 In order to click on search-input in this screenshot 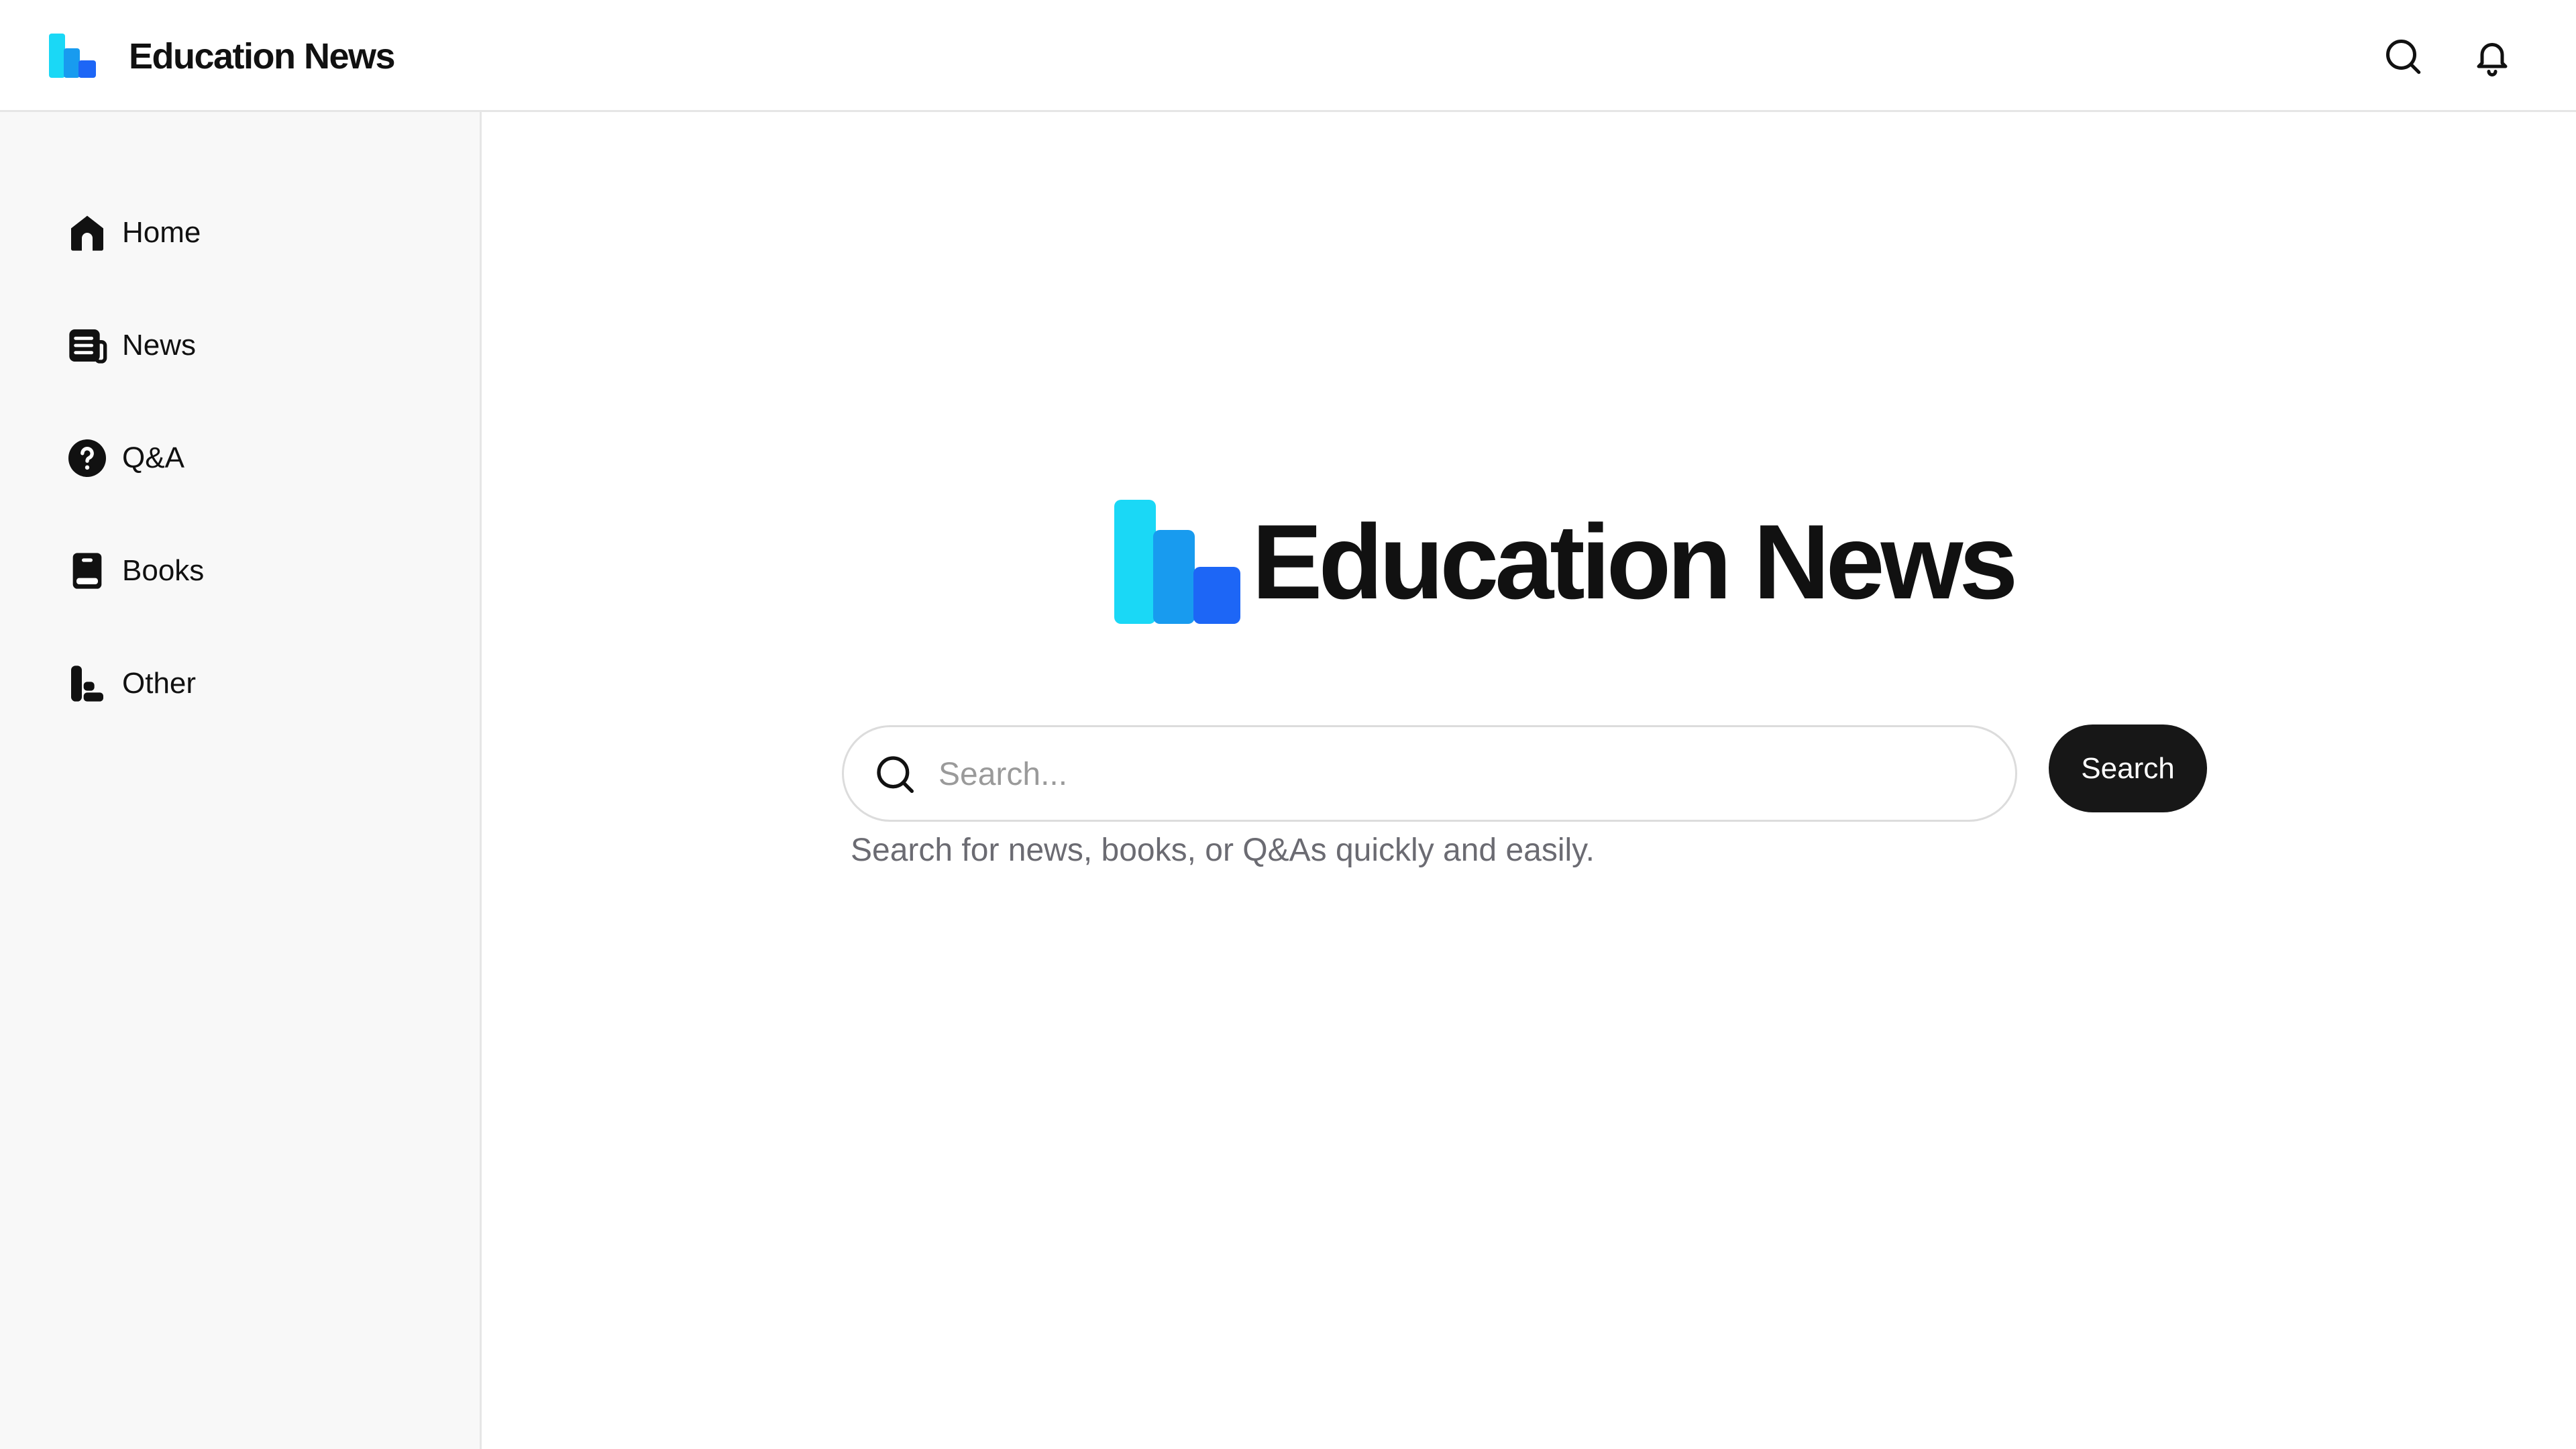, I will do `click(1461, 774)`.